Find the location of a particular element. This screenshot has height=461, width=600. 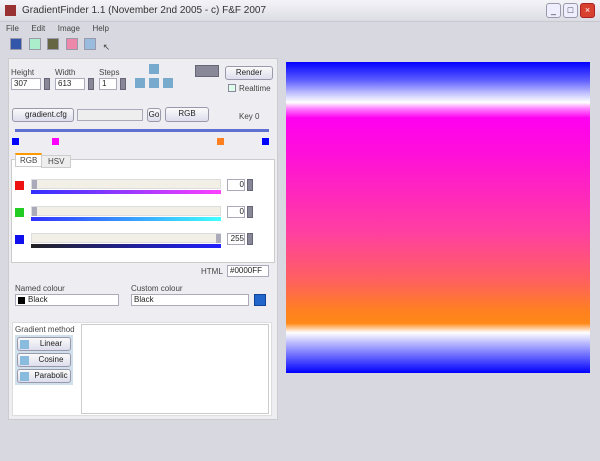

colour-picker-icon is located at coordinates (207, 71).